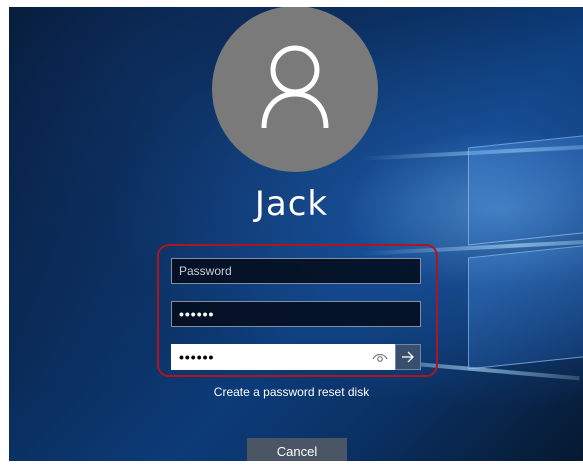 This screenshot has height=465, width=583. What do you see at coordinates (291, 204) in the screenshot?
I see `user-name: Jack` at bounding box center [291, 204].